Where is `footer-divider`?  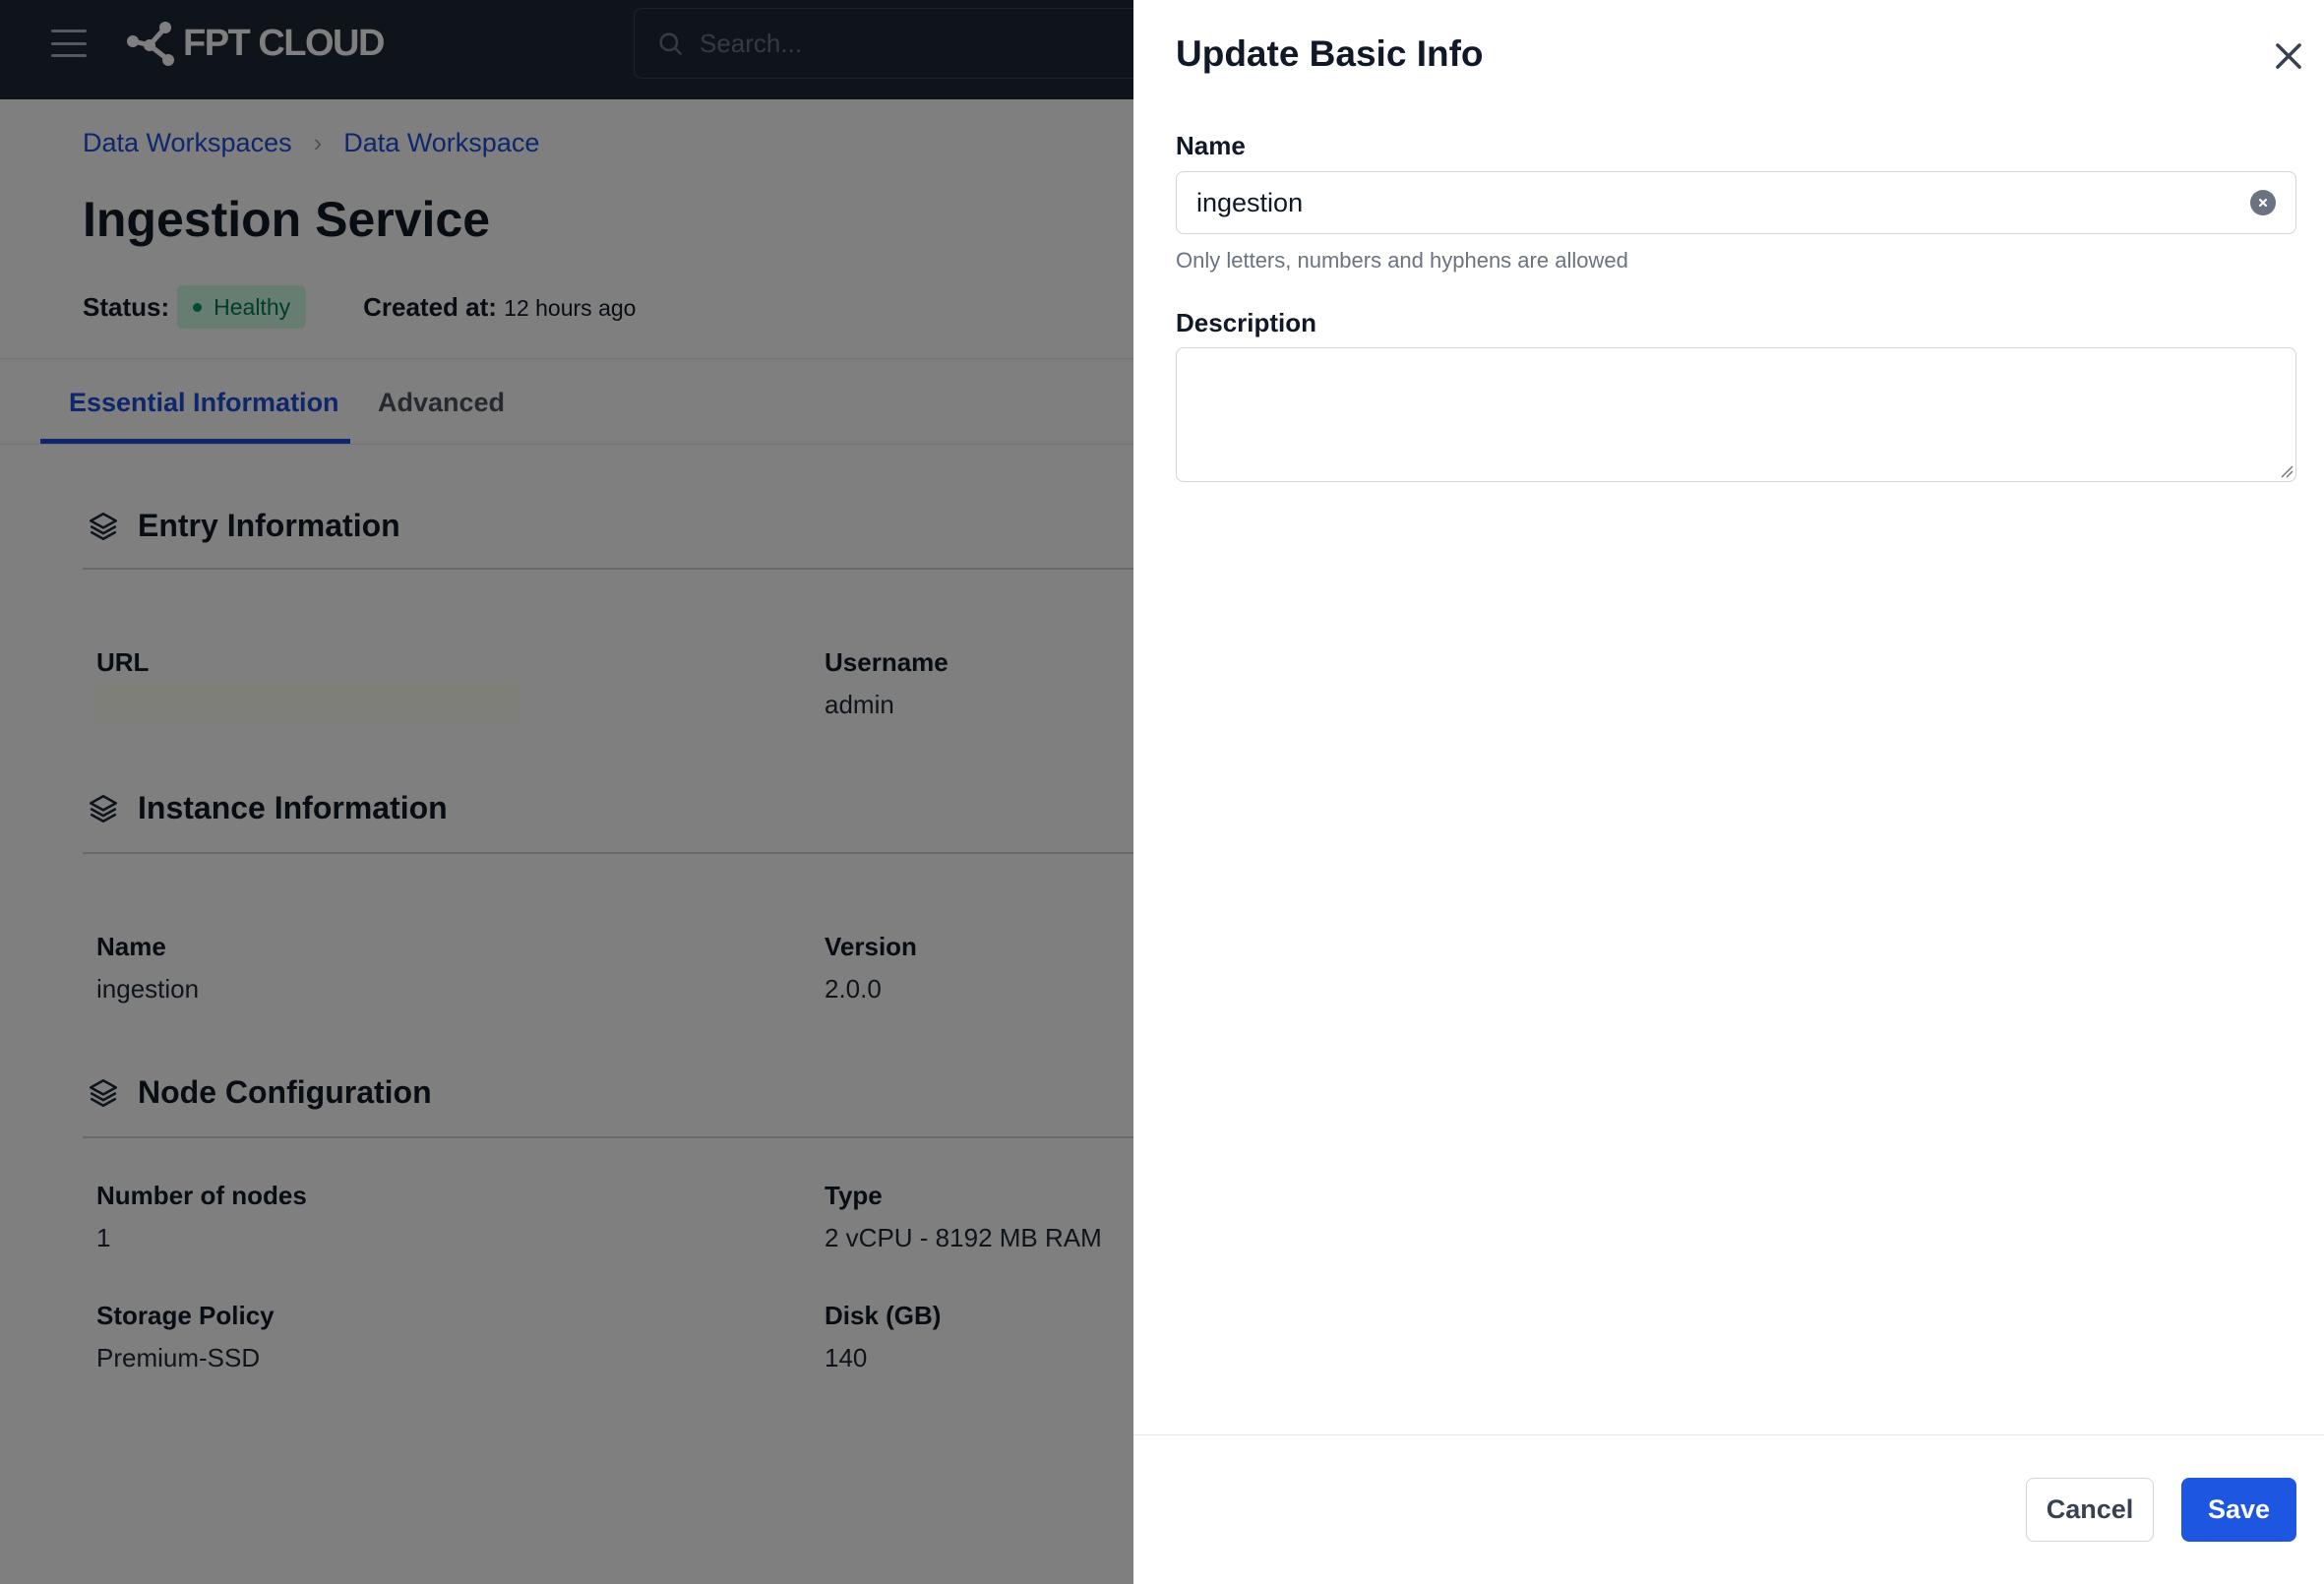
footer-divider is located at coordinates (1728, 1434).